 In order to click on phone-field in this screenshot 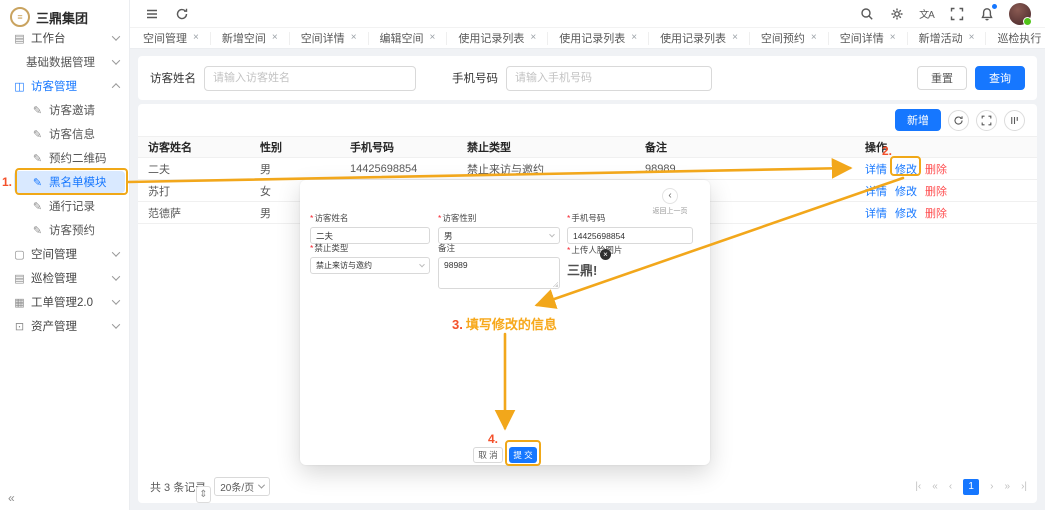, I will do `click(630, 235)`.